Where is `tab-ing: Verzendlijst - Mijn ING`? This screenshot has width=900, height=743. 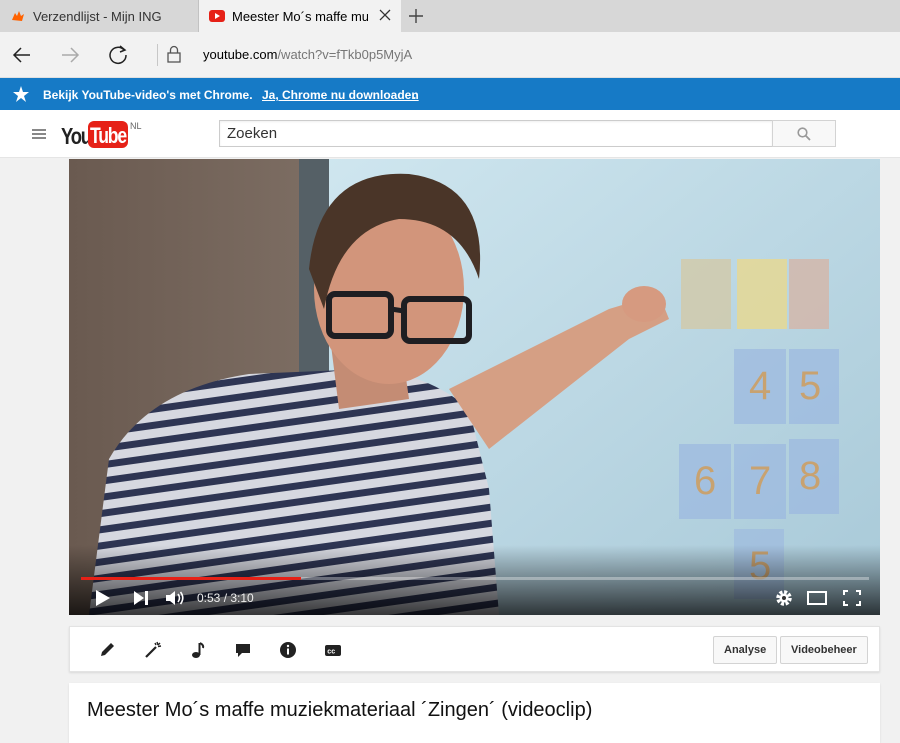 tab-ing: Verzendlijst - Mijn ING is located at coordinates (99, 16).